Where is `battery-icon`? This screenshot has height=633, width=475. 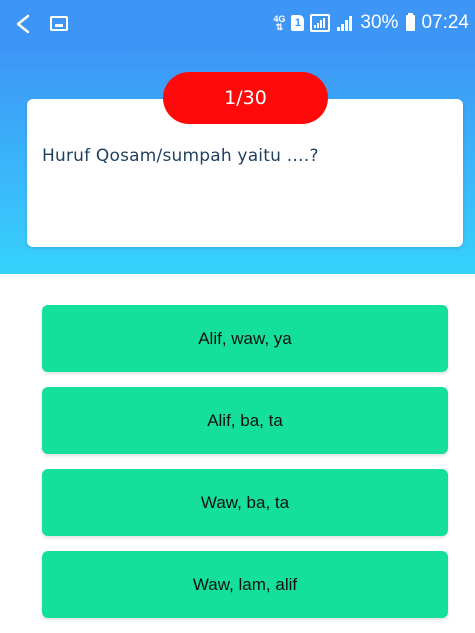 battery-icon is located at coordinates (411, 22).